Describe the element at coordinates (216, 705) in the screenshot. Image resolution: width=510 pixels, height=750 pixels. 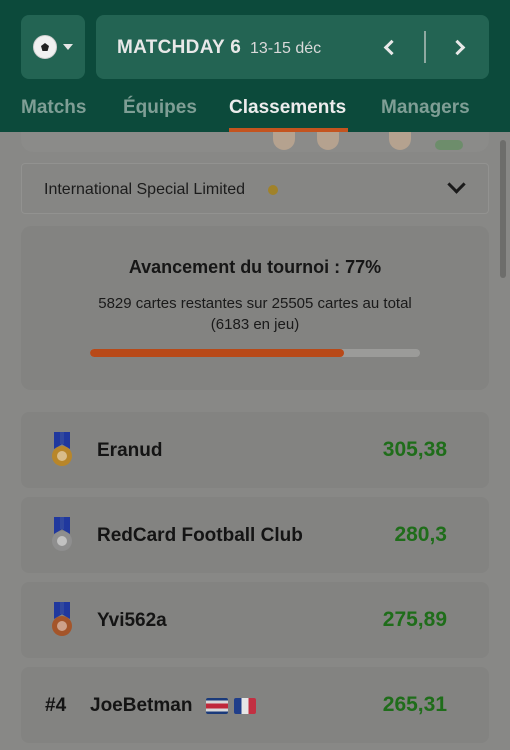
I see `costa-rica-flag-icon` at that location.